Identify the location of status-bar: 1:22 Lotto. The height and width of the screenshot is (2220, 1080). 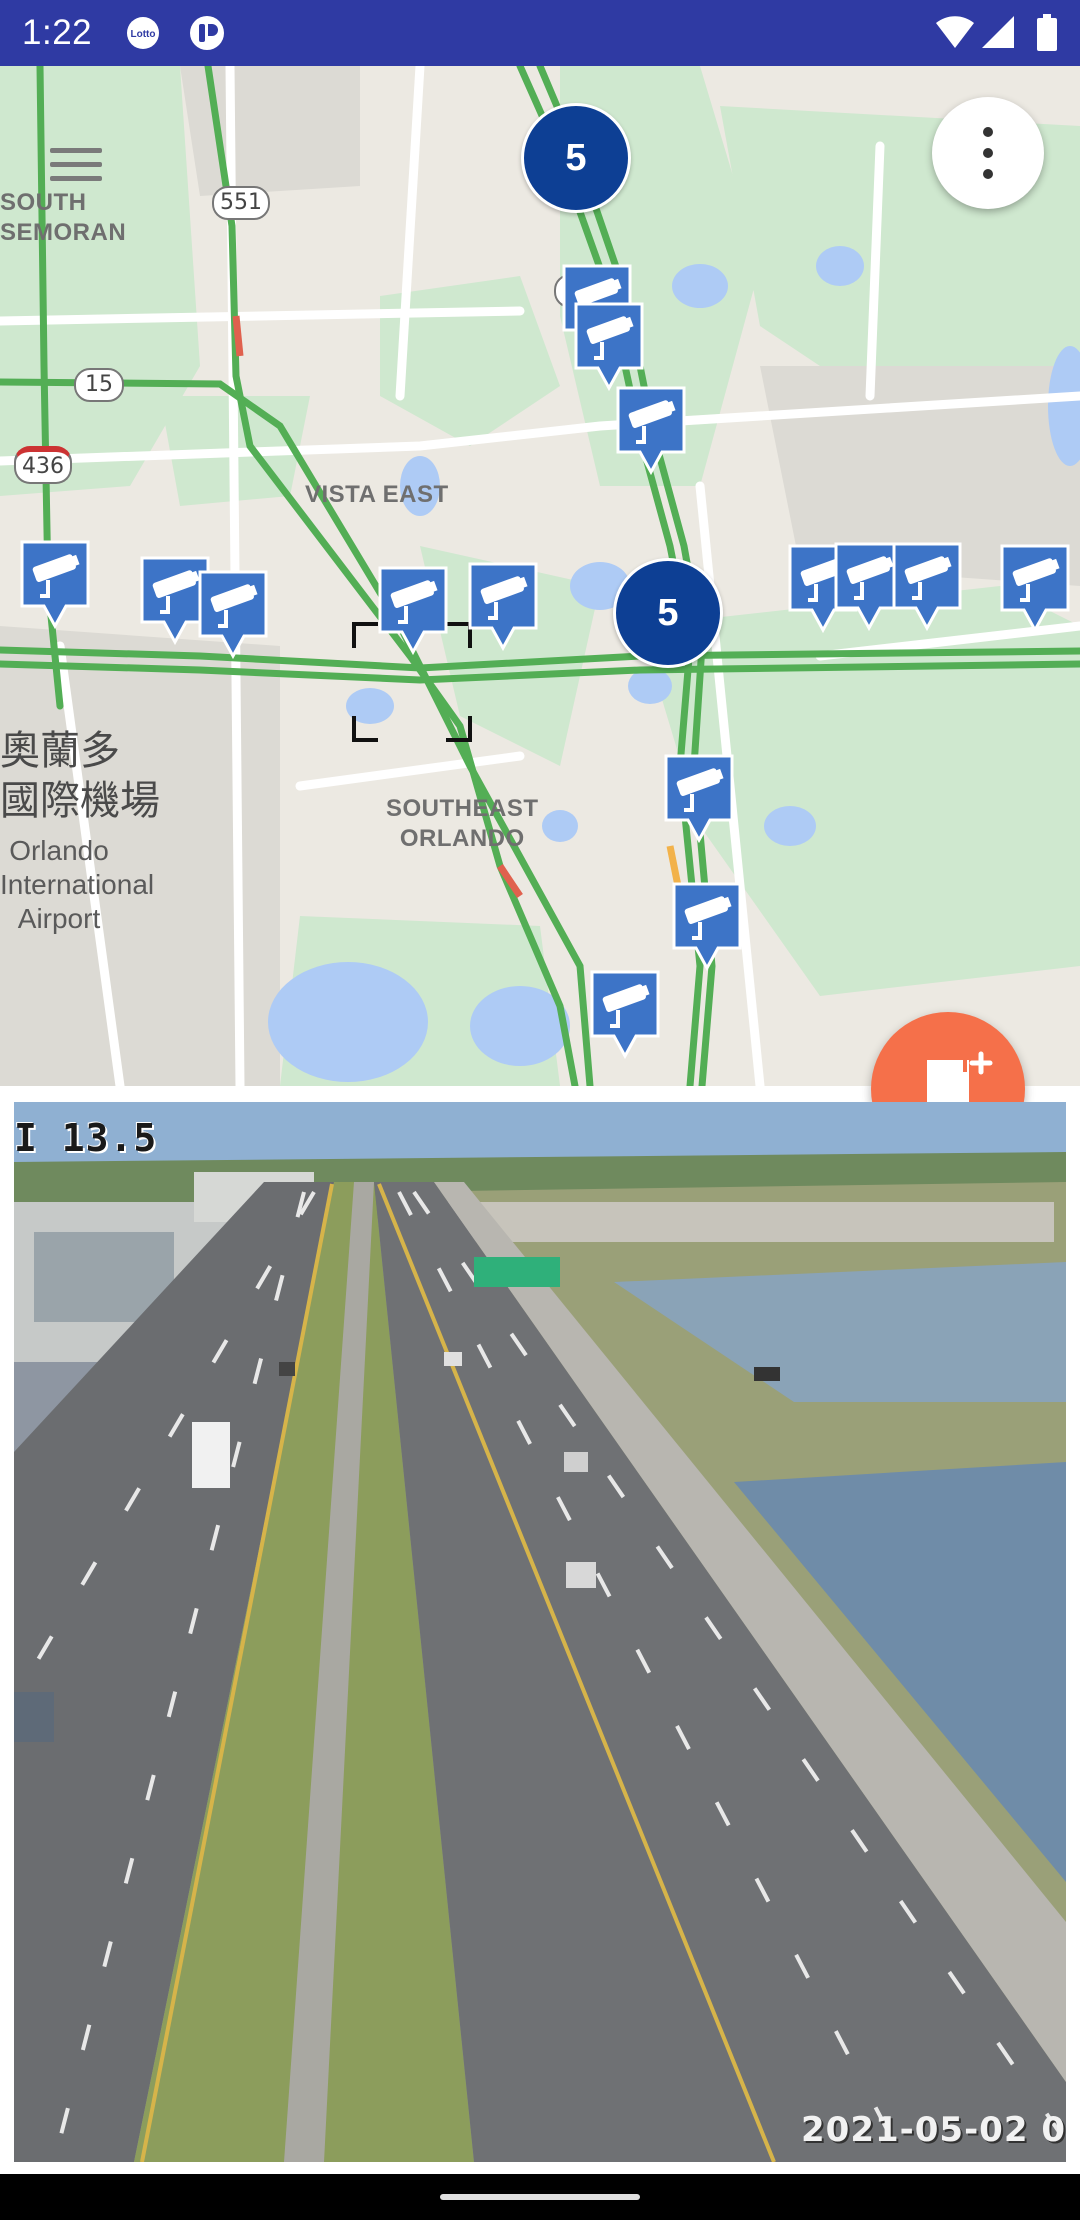
(540, 33).